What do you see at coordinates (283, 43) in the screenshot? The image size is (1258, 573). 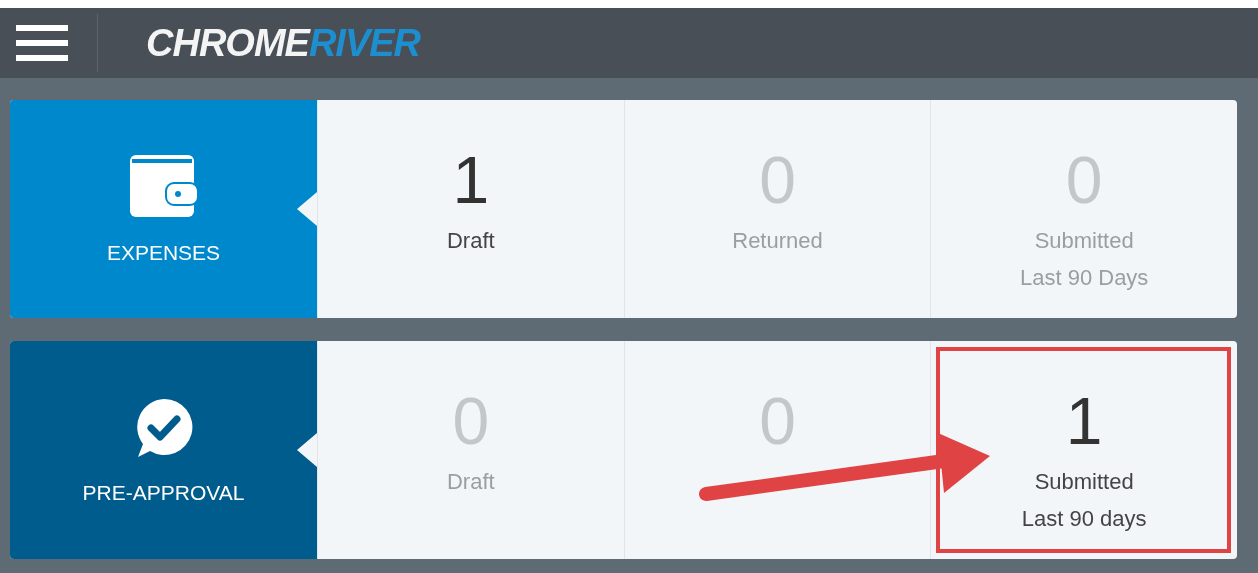 I see `logo: CHROMERIVER` at bounding box center [283, 43].